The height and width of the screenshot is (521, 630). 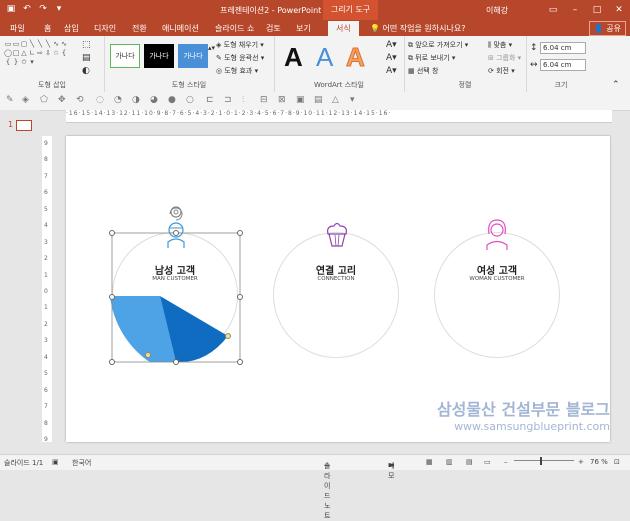 What do you see at coordinates (8, 53) in the screenshot?
I see `oval-shape-icon: ◯` at bounding box center [8, 53].